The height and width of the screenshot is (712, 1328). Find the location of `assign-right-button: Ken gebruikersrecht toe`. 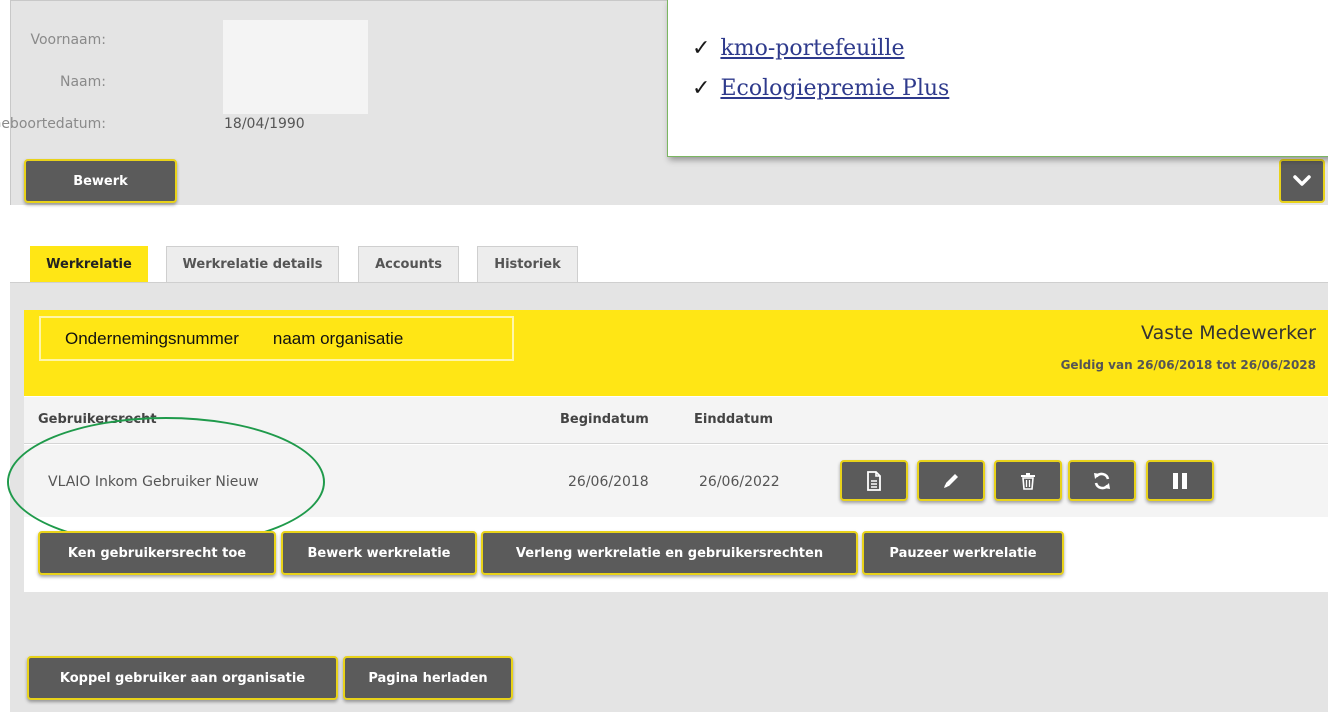

assign-right-button: Ken gebruikersrecht toe is located at coordinates (157, 553).